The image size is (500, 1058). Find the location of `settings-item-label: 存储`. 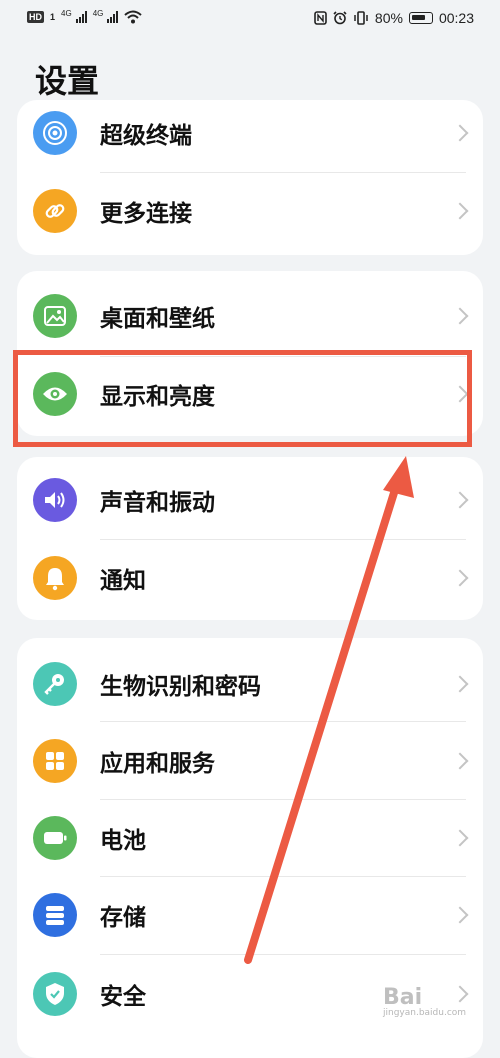

settings-item-label: 存储 is located at coordinates (123, 918).